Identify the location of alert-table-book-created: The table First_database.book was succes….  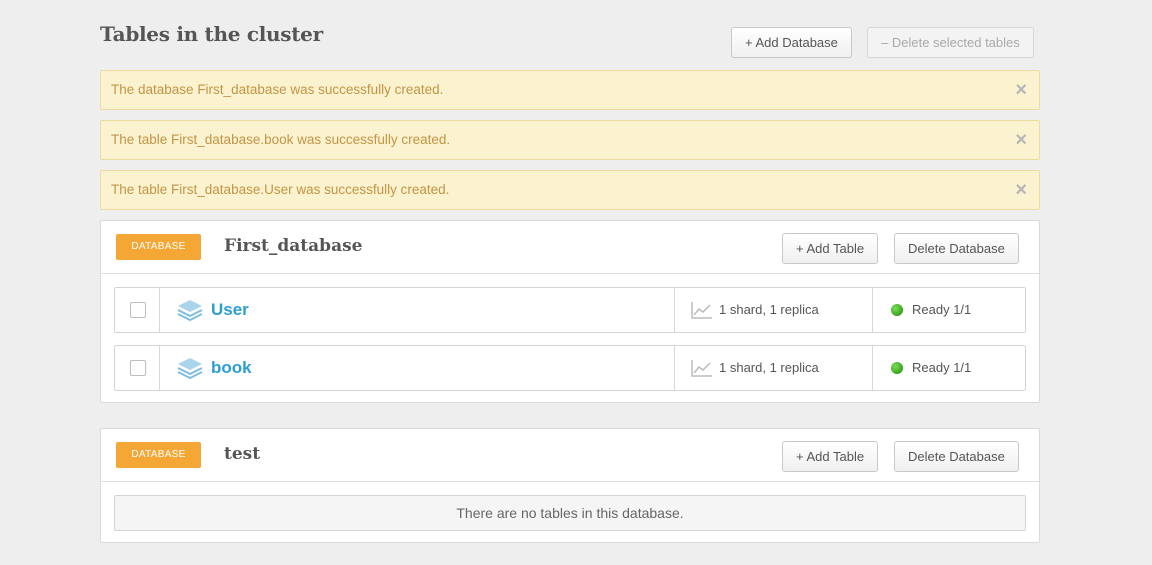
(570, 140).